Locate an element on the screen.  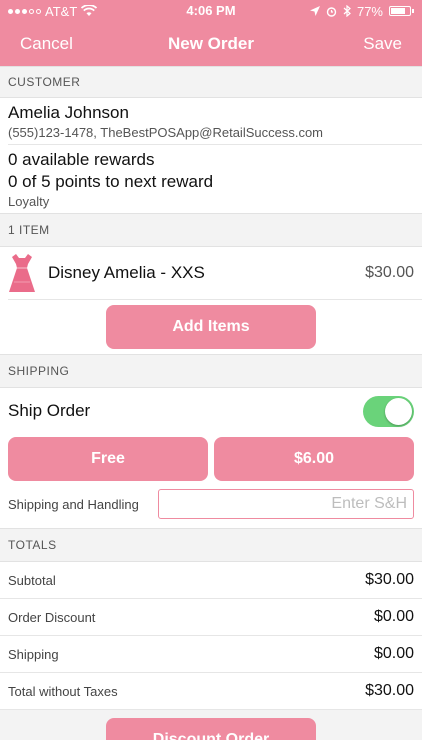
wifi-icon is located at coordinates (89, 10).